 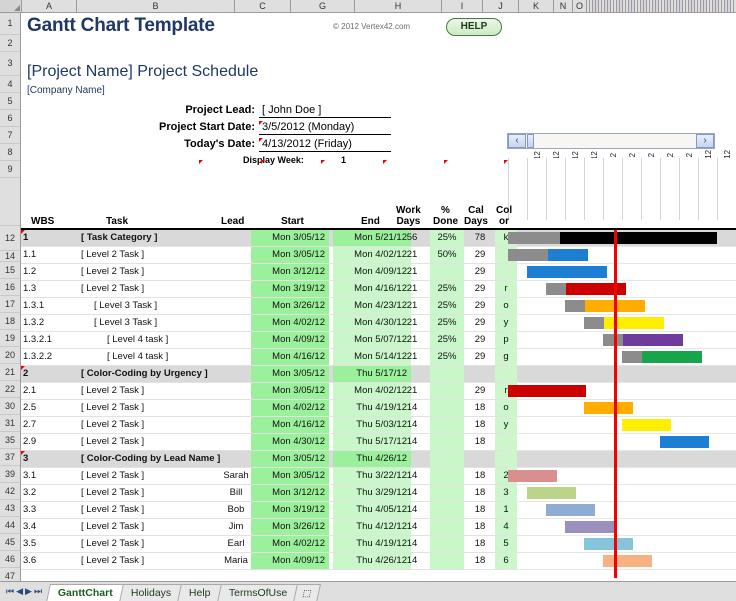 What do you see at coordinates (10, 591) in the screenshot?
I see `sheet-nav-first-icon: ⏮` at bounding box center [10, 591].